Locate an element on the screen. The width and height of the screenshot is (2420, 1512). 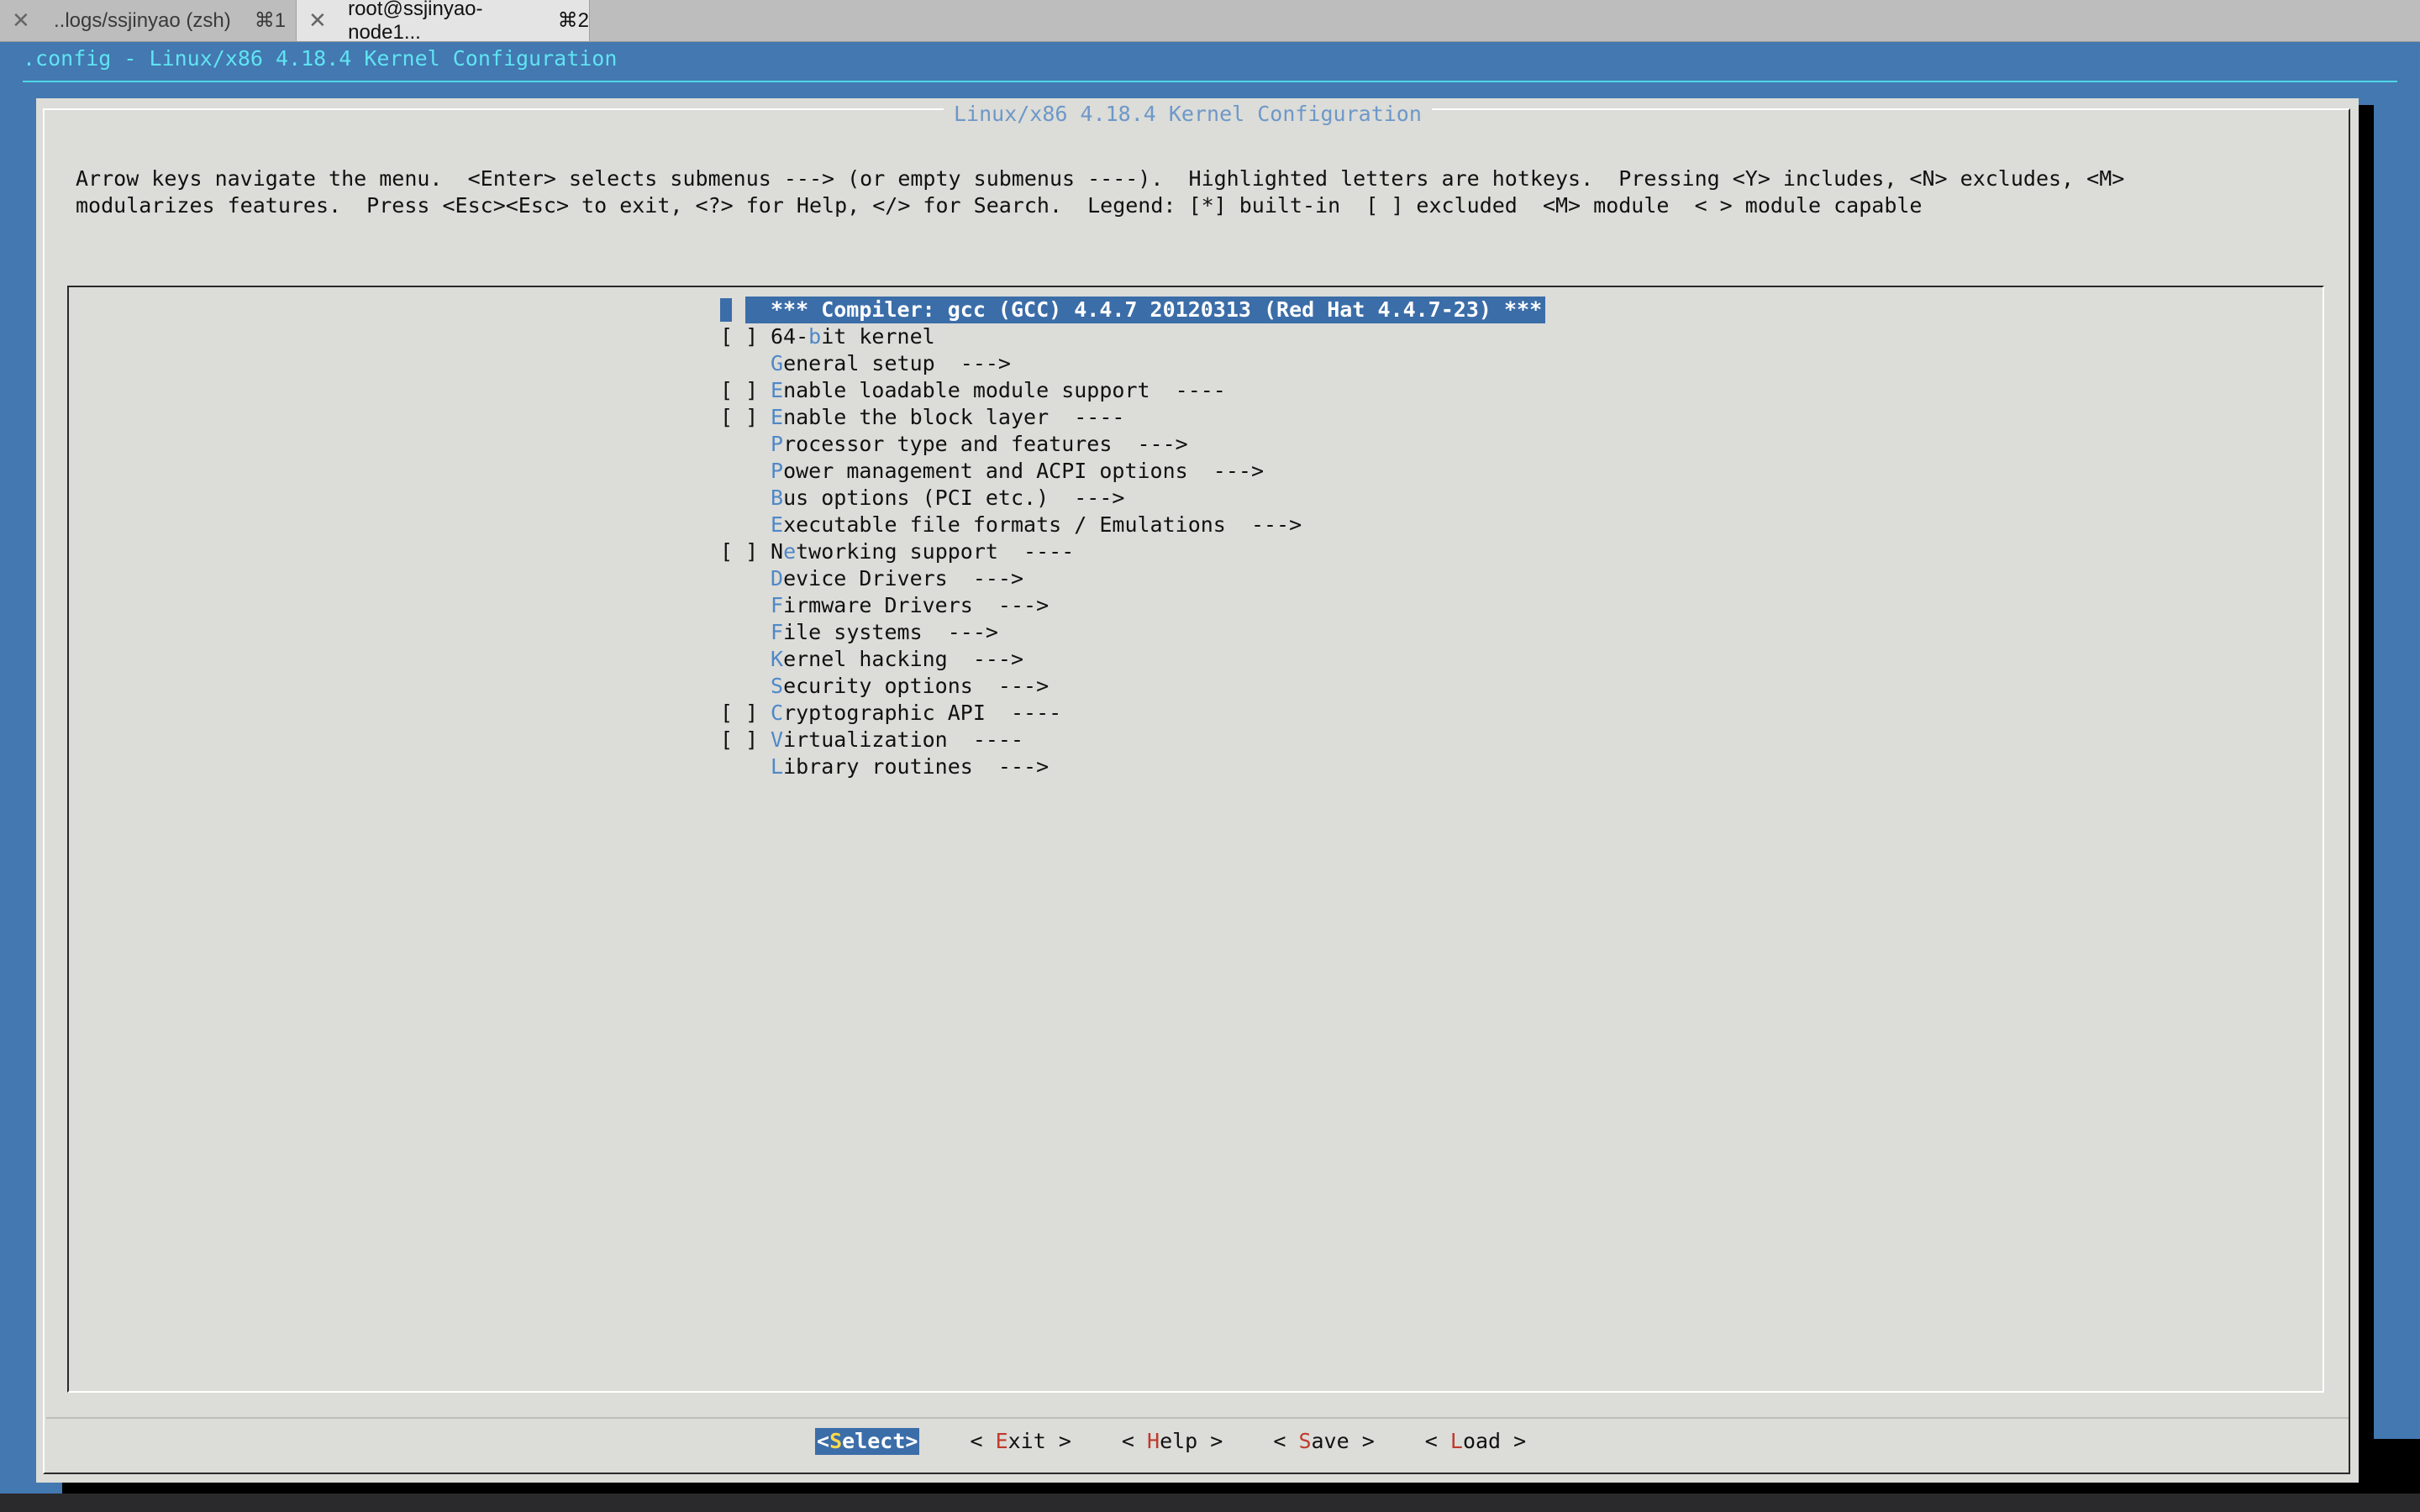
exit-button: < Exit > is located at coordinates (1021, 1441).